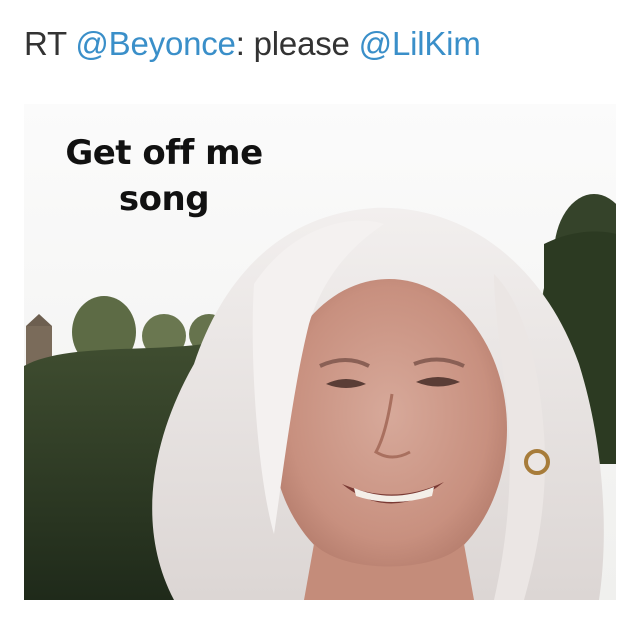  Describe the element at coordinates (164, 199) in the screenshot. I see `caption-line-2: song` at that location.